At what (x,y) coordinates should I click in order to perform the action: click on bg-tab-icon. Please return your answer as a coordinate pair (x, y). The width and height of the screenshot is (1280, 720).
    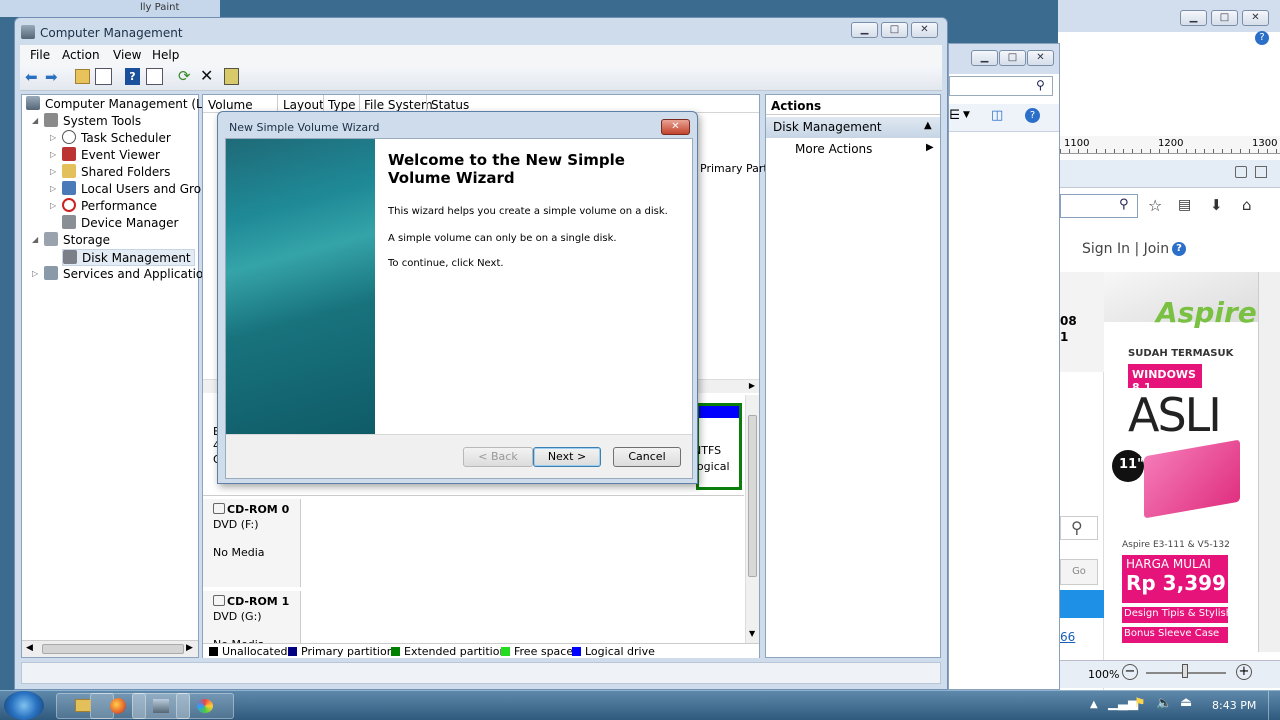
    Looking at the image, I should click on (1241, 172).